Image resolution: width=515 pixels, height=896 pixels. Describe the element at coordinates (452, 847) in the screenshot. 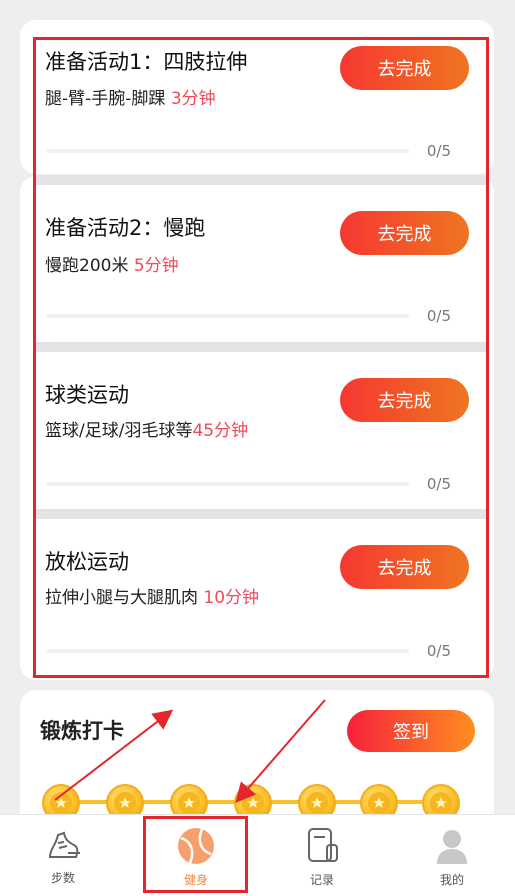

I see `profile-icon` at that location.